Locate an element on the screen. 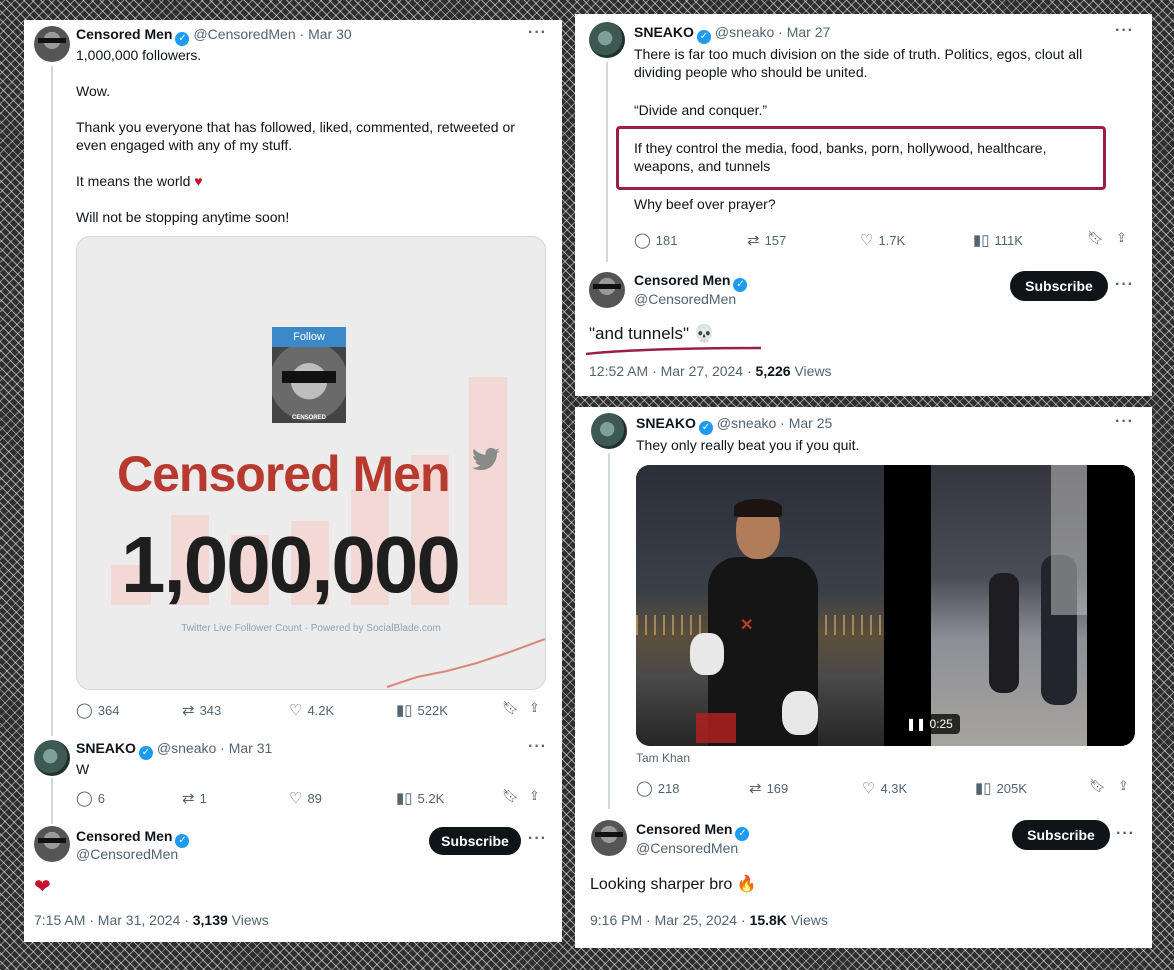  video-time: 0:25 is located at coordinates (941, 724).